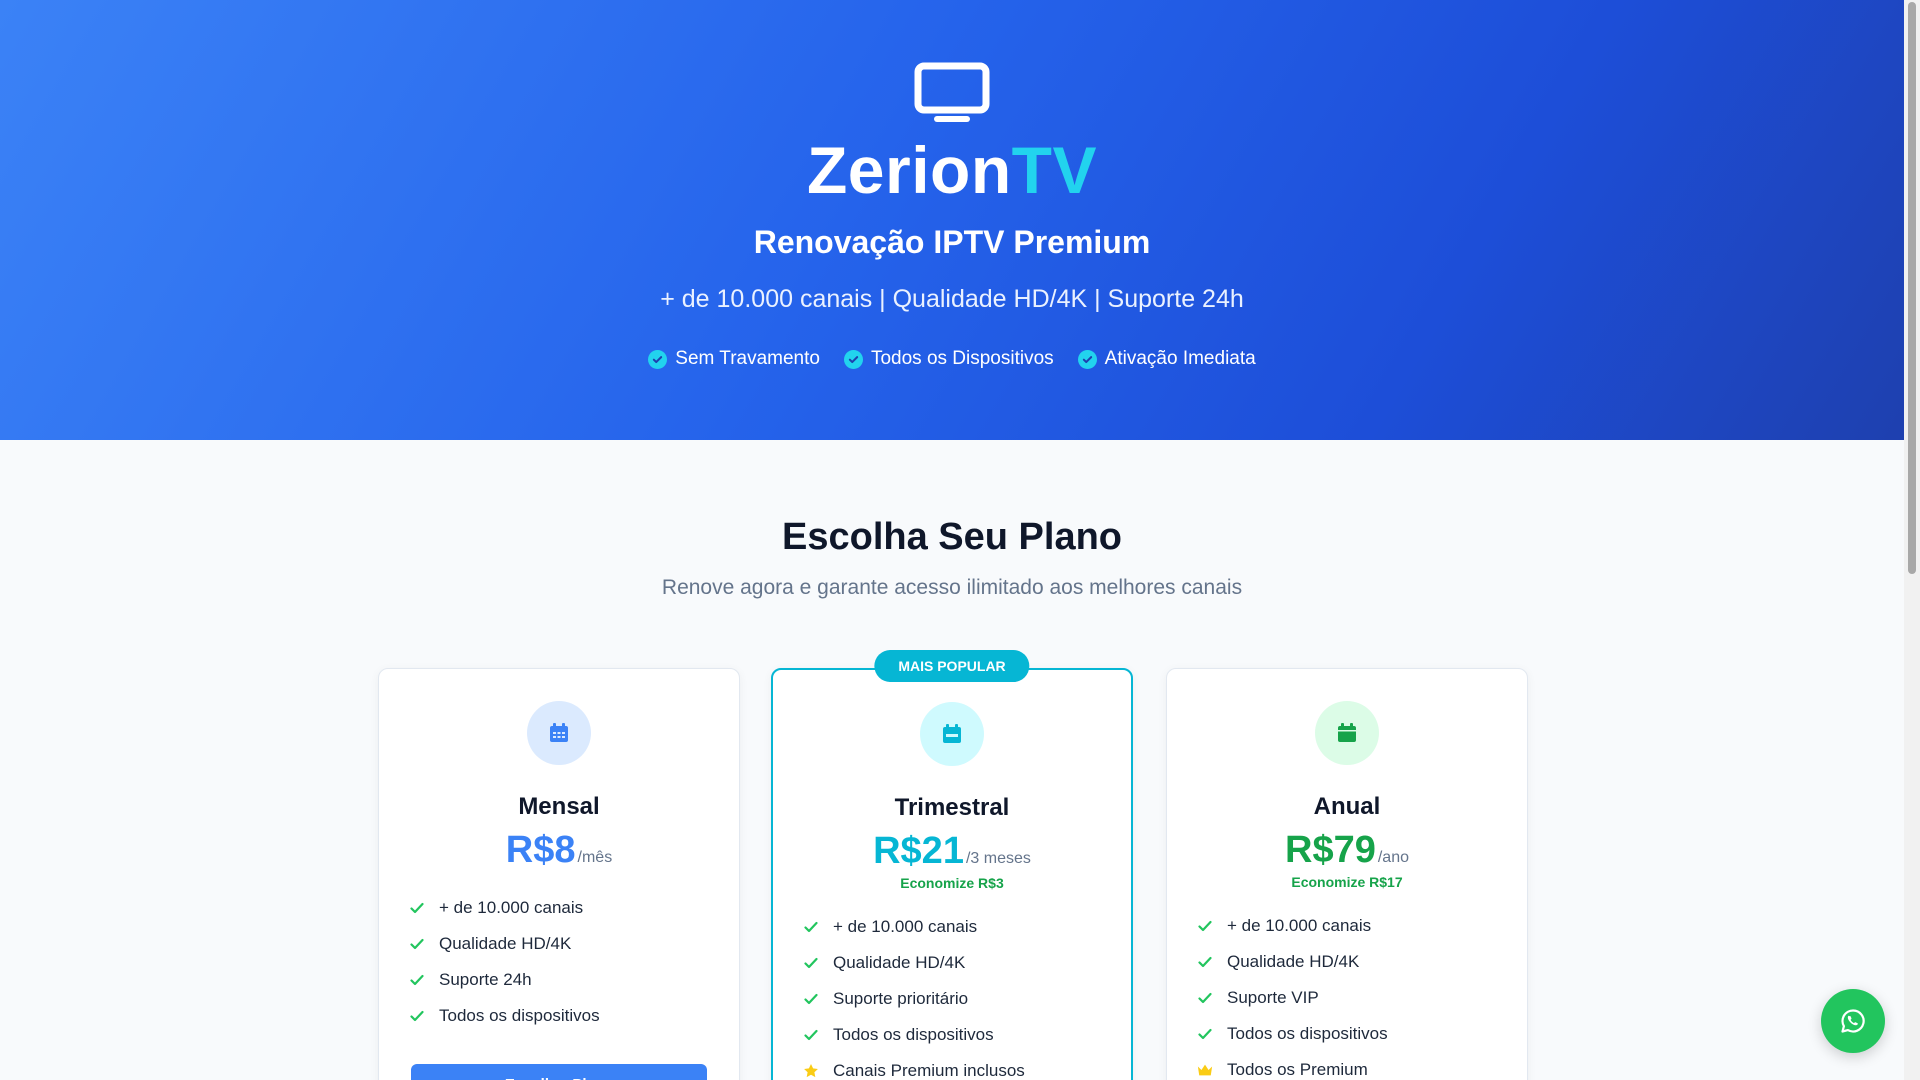 This screenshot has width=1920, height=1080. I want to click on page-scrollbar, so click(1912, 540).